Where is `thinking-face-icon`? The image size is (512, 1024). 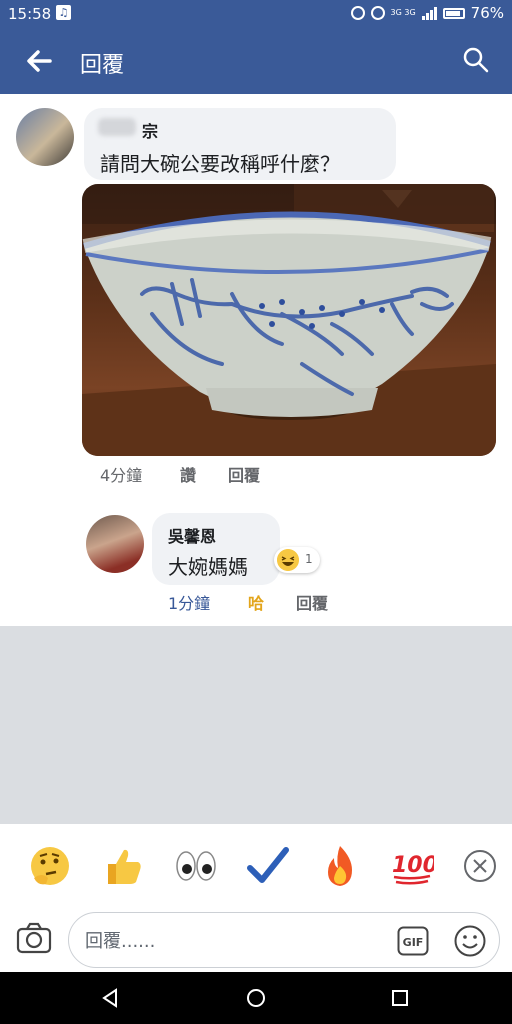
thinking-face-icon is located at coordinates (50, 866).